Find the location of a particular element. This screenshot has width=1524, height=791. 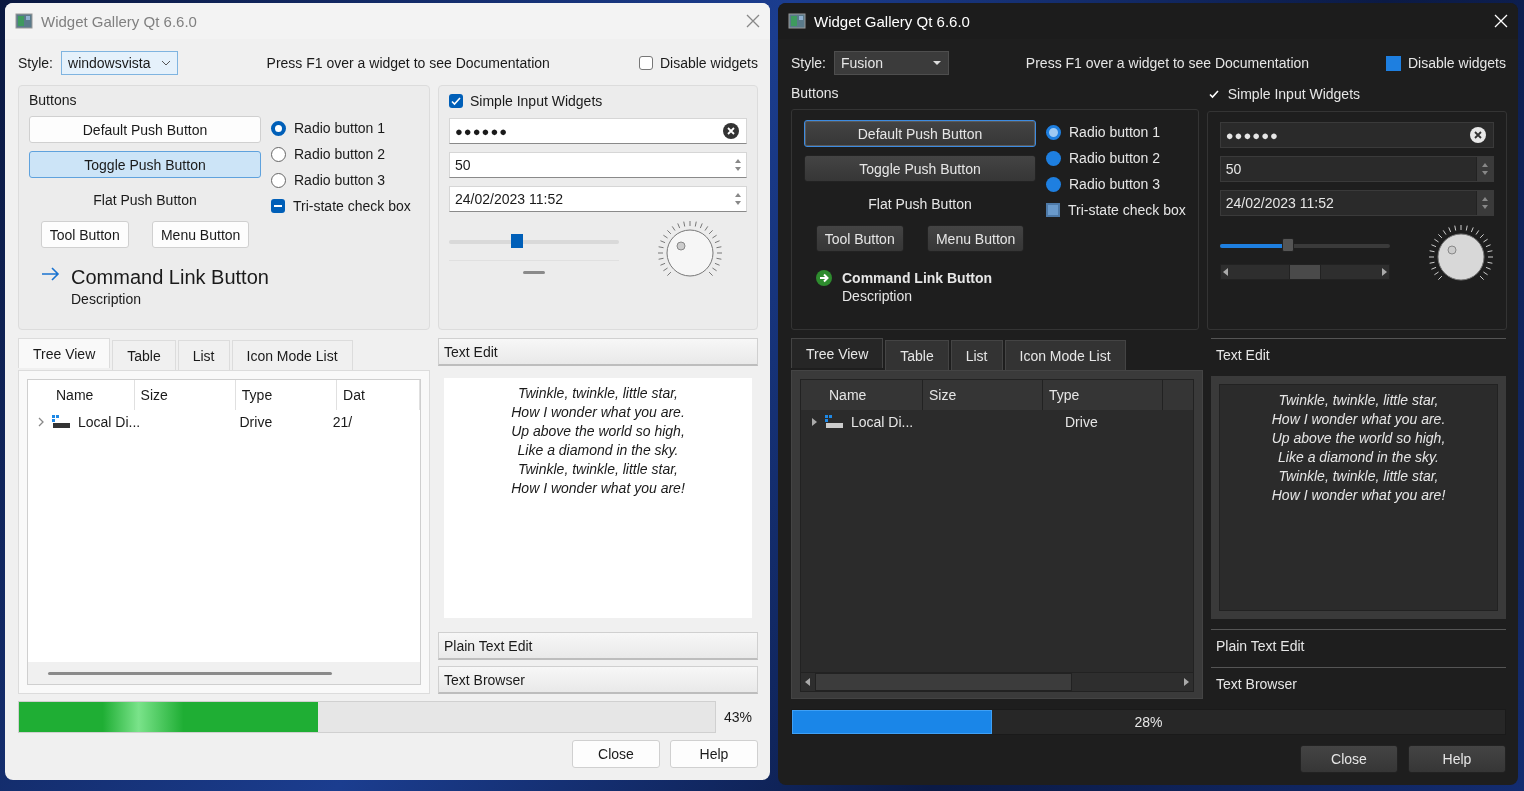

group-title: Simple Input Widgets is located at coordinates (536, 101).